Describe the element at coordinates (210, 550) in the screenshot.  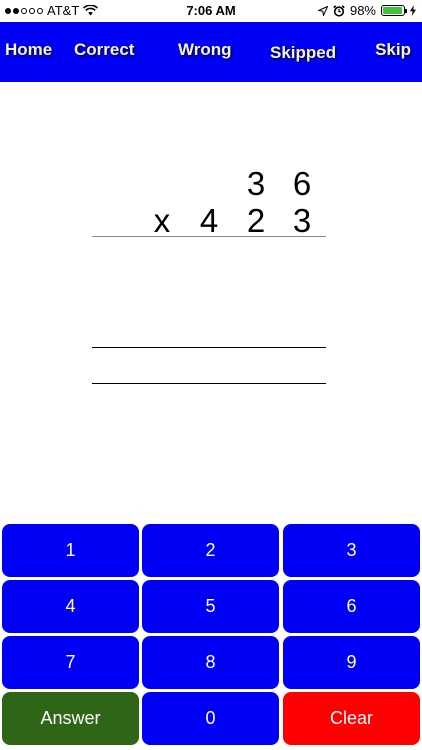
I see `key-2-button: 2` at that location.